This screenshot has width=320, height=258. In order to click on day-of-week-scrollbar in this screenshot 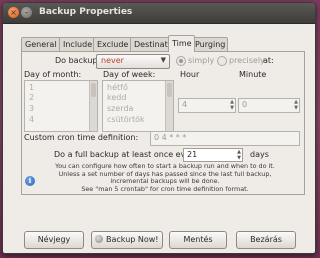, I will do `click(169, 106)`.